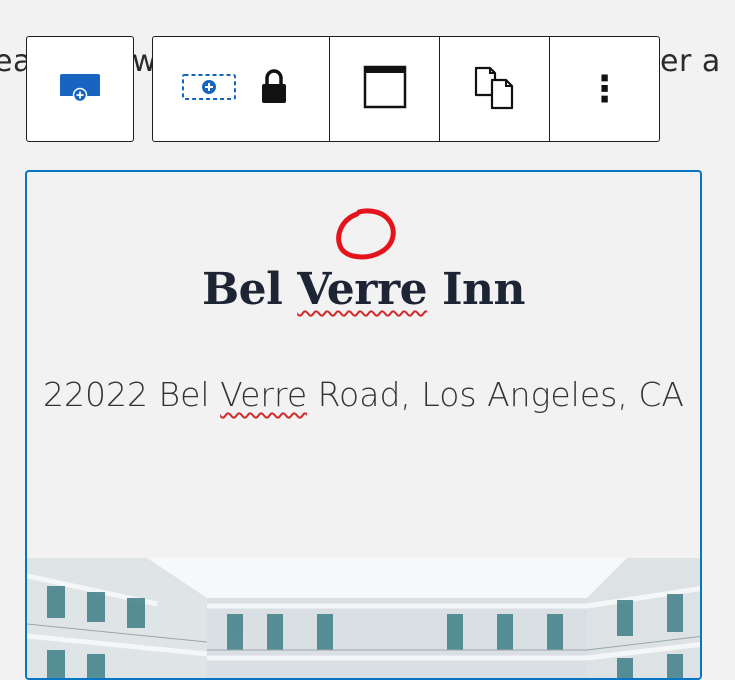 This screenshot has width=735, height=680. Describe the element at coordinates (690, 61) in the screenshot. I see `background-text-fragment: er a` at that location.